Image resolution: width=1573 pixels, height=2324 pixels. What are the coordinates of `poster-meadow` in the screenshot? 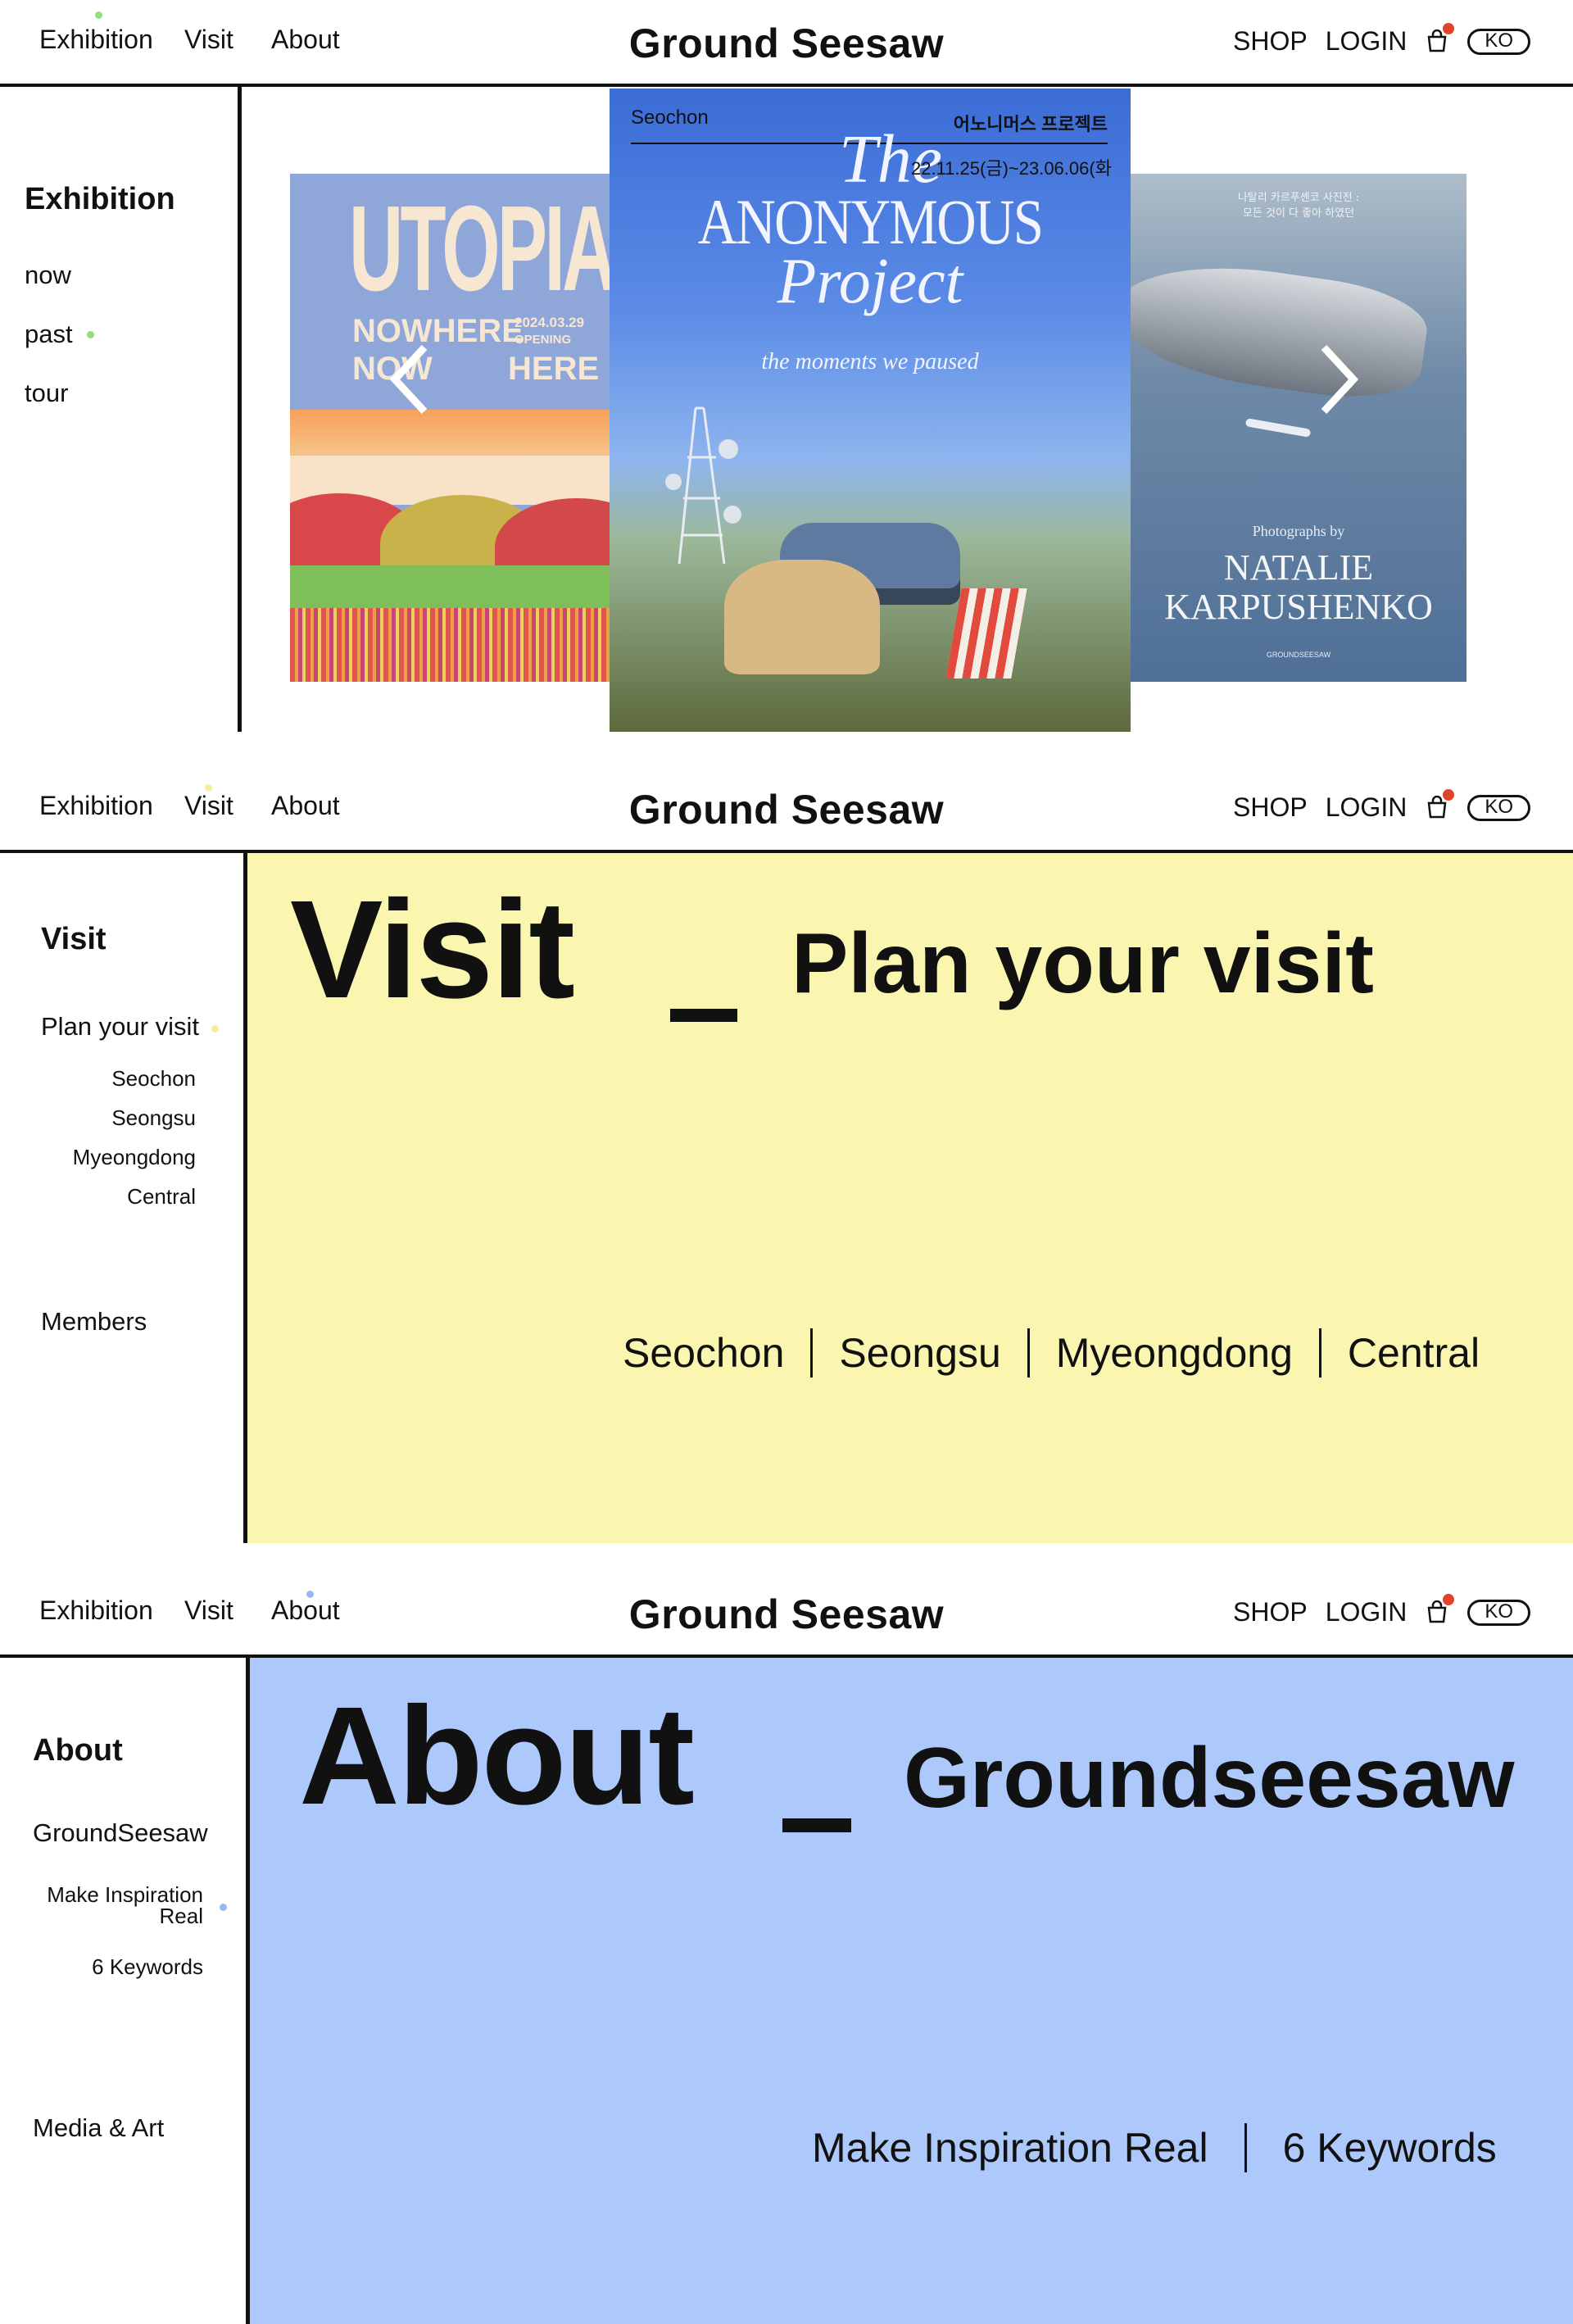 It's located at (450, 590).